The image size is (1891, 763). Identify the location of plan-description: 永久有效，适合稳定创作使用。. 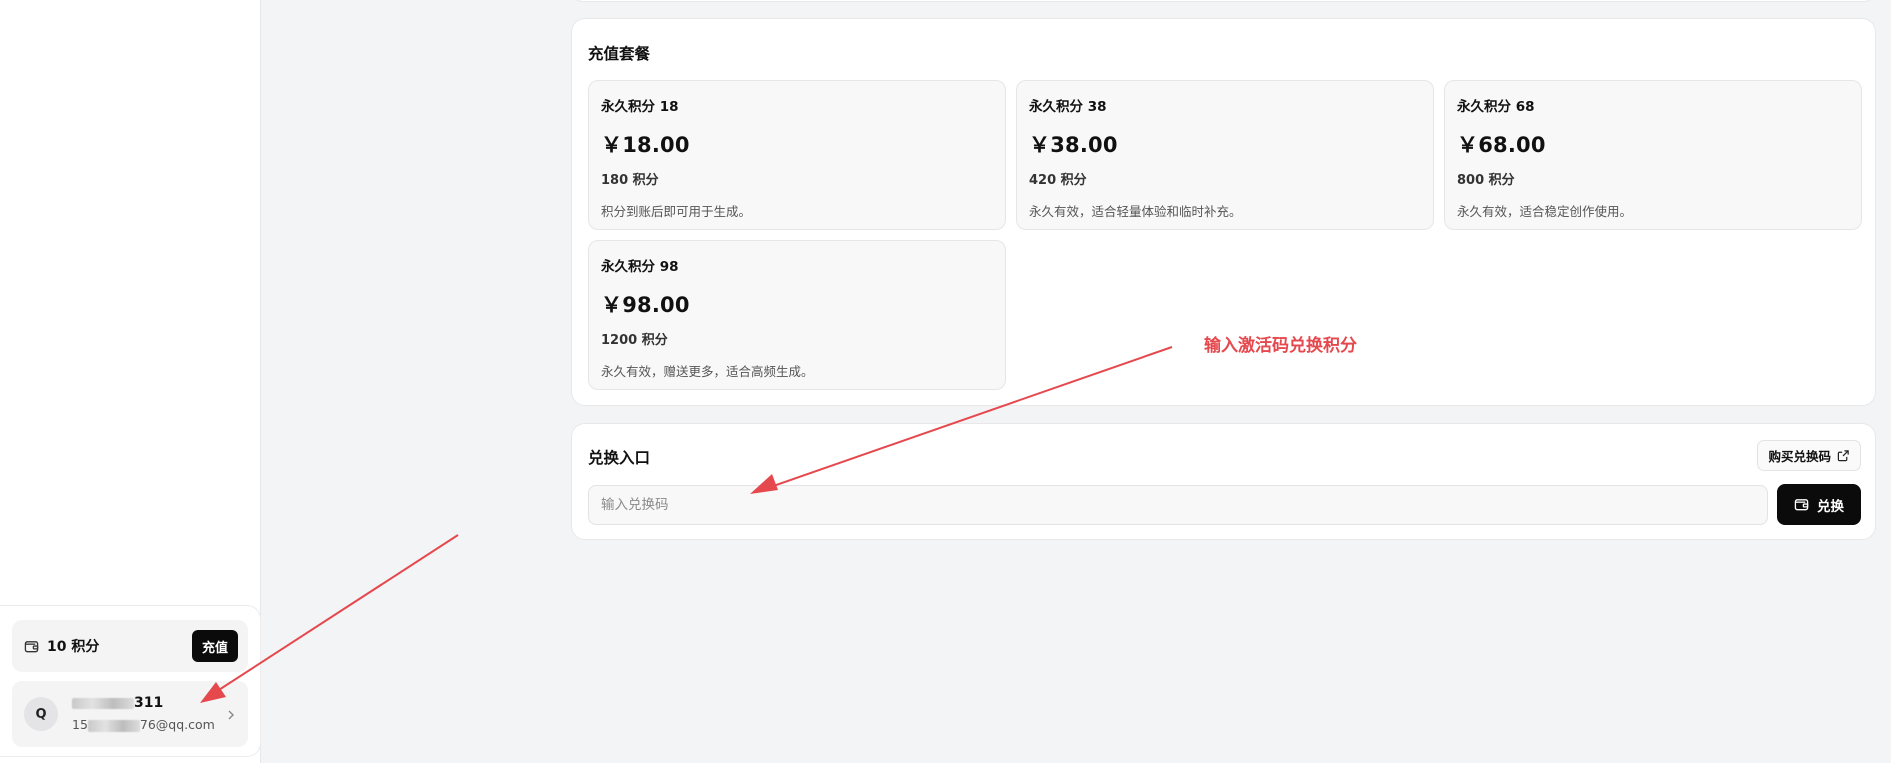
(1545, 211).